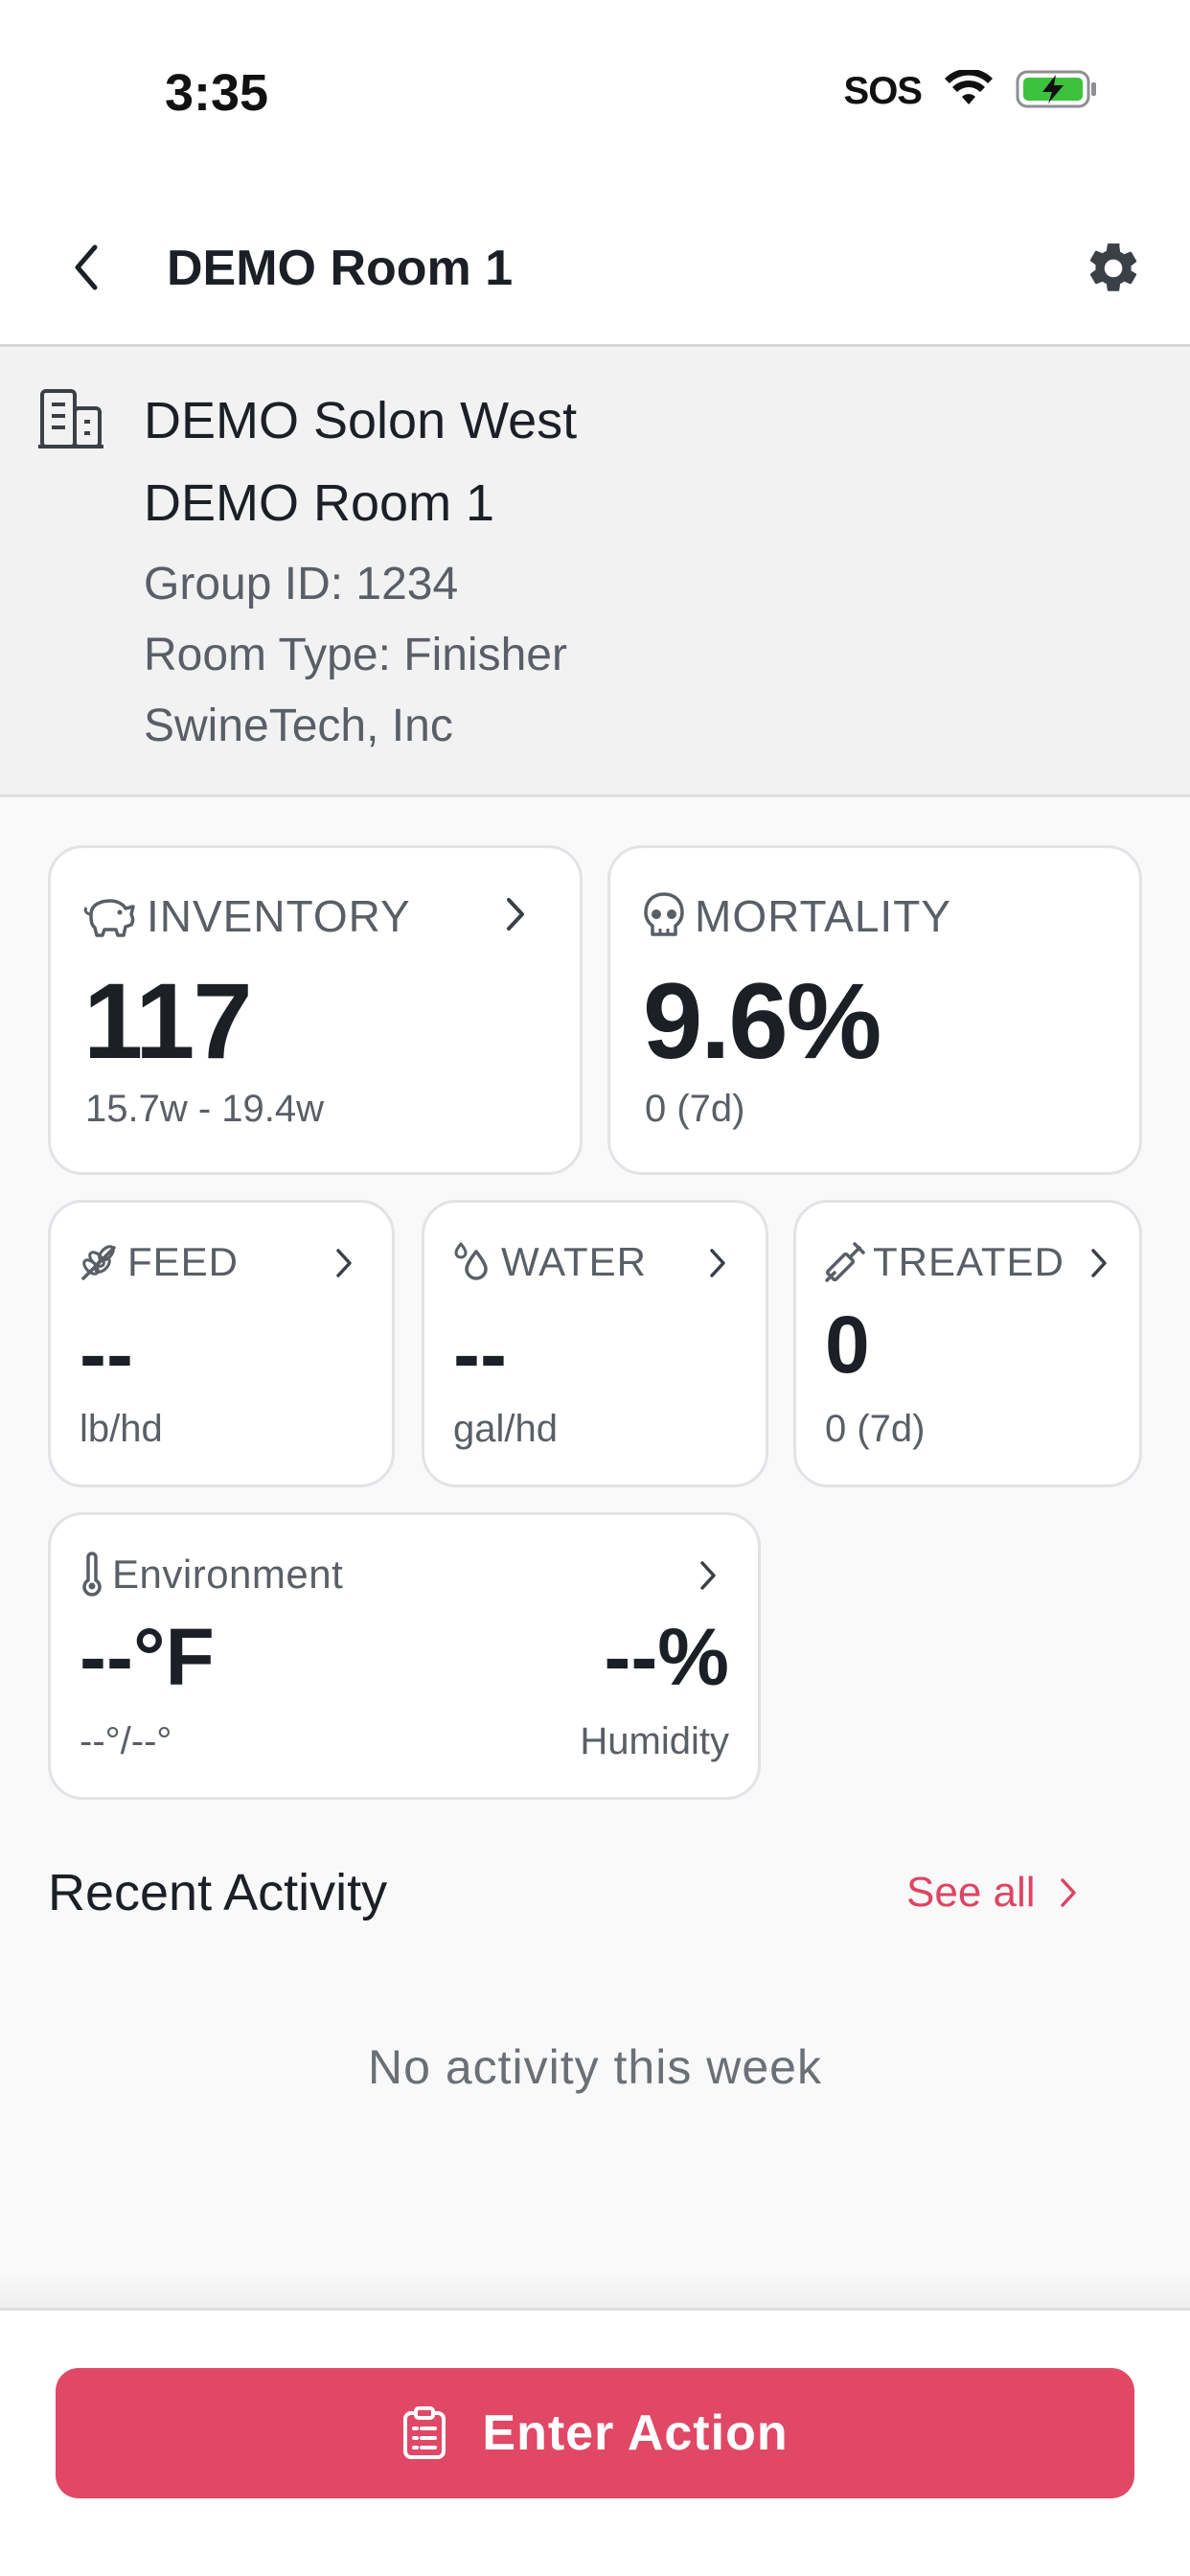  What do you see at coordinates (480, 1354) in the screenshot?
I see `water-value: --` at bounding box center [480, 1354].